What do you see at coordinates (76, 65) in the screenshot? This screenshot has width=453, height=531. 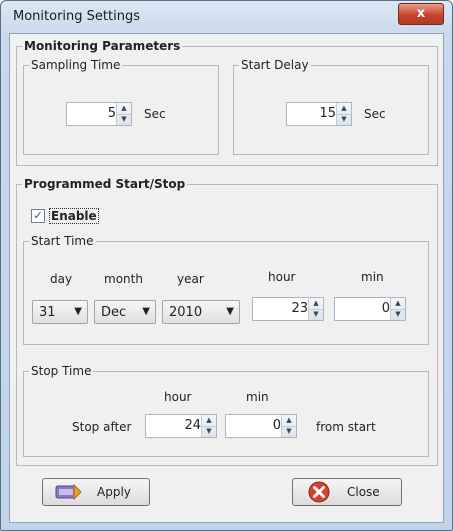 I see `sampling-time-legend: Sampling Time` at bounding box center [76, 65].